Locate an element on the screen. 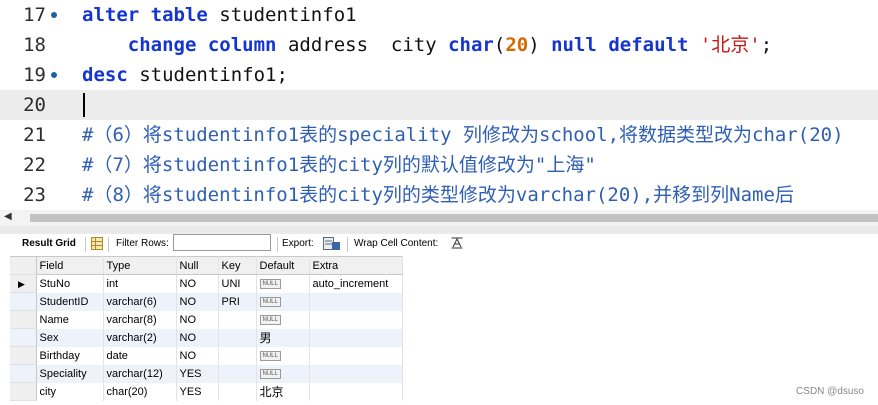 This screenshot has height=405, width=878. code-line: 17 alter table studentinfo1 is located at coordinates (439, 15).